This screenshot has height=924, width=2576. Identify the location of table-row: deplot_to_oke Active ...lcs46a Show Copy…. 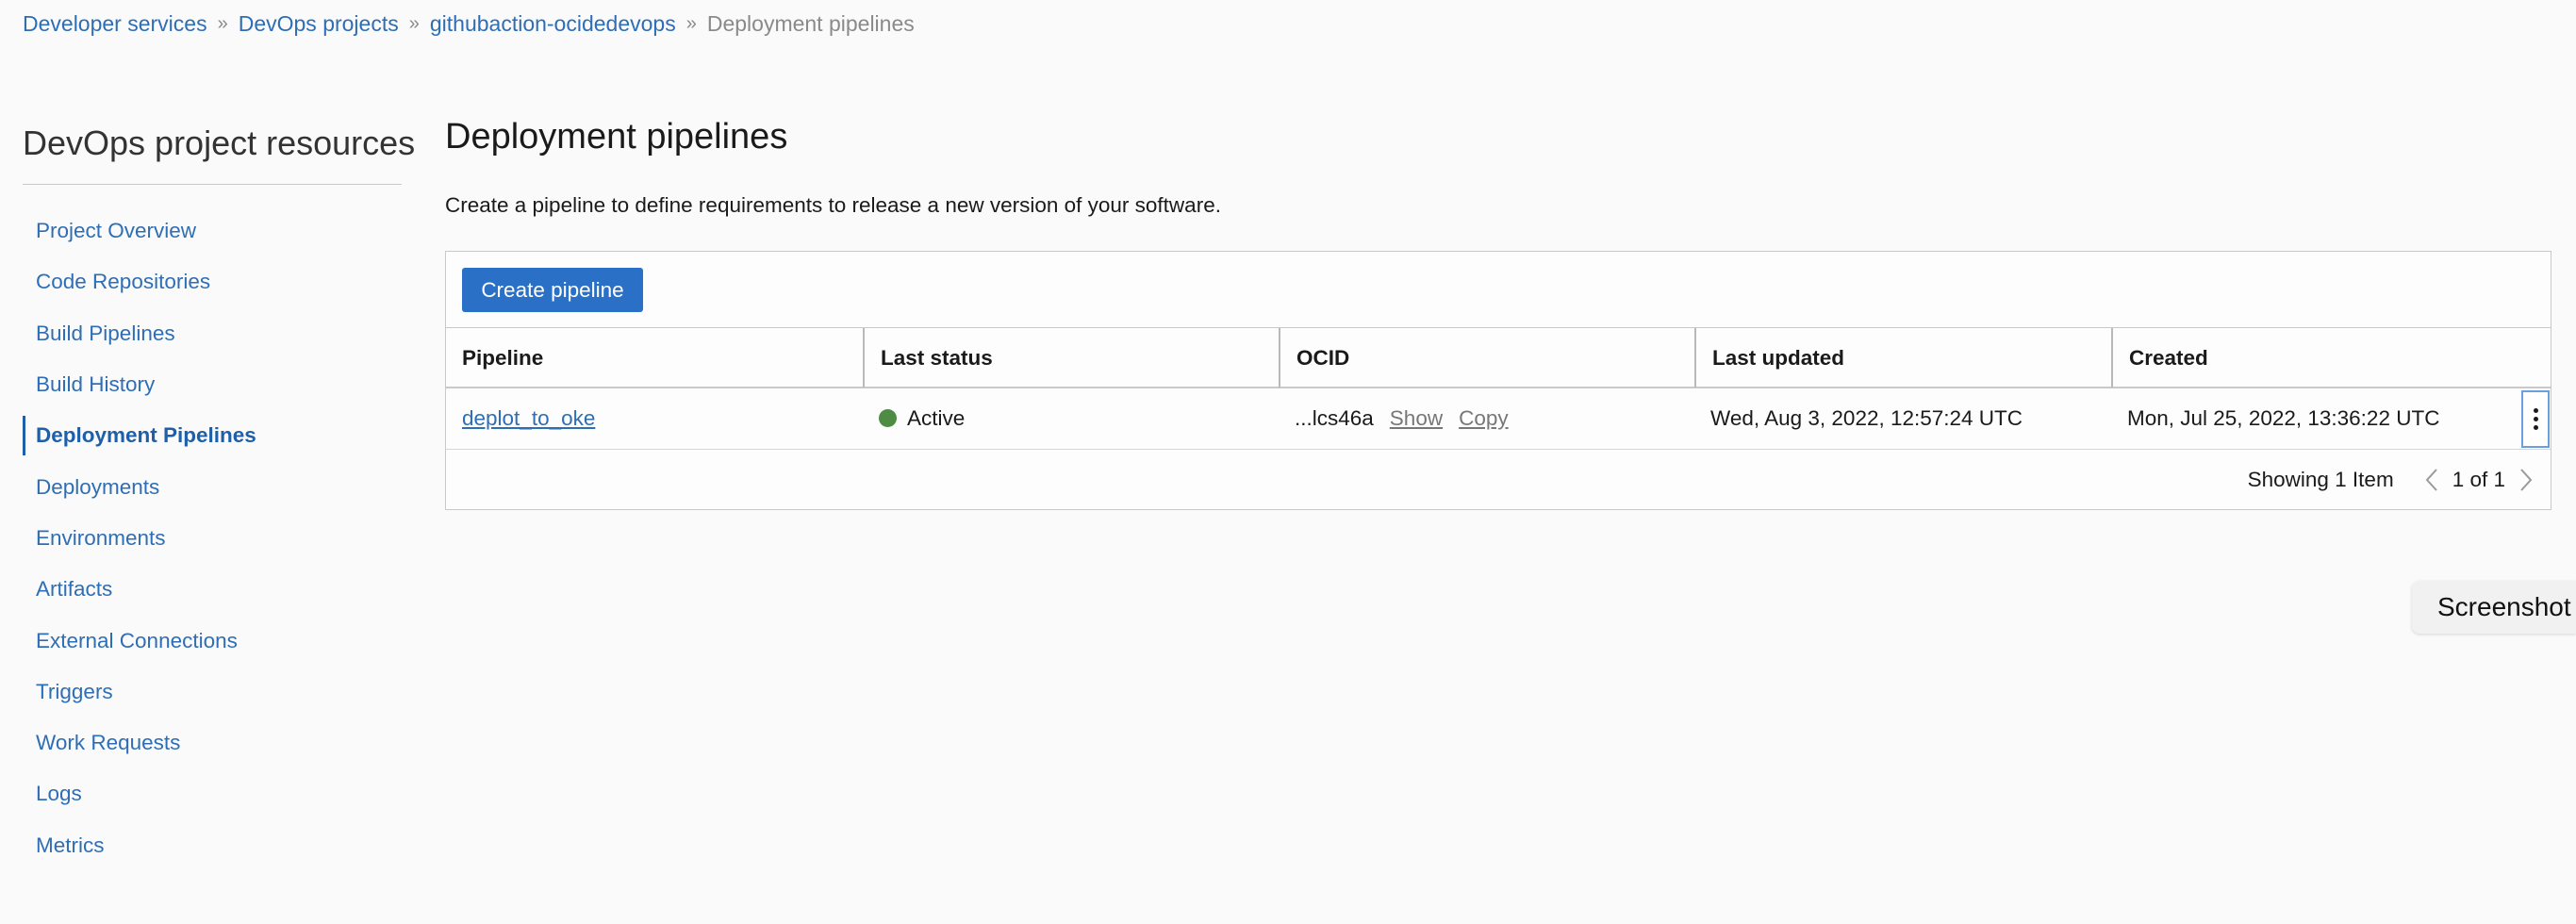
(1498, 419).